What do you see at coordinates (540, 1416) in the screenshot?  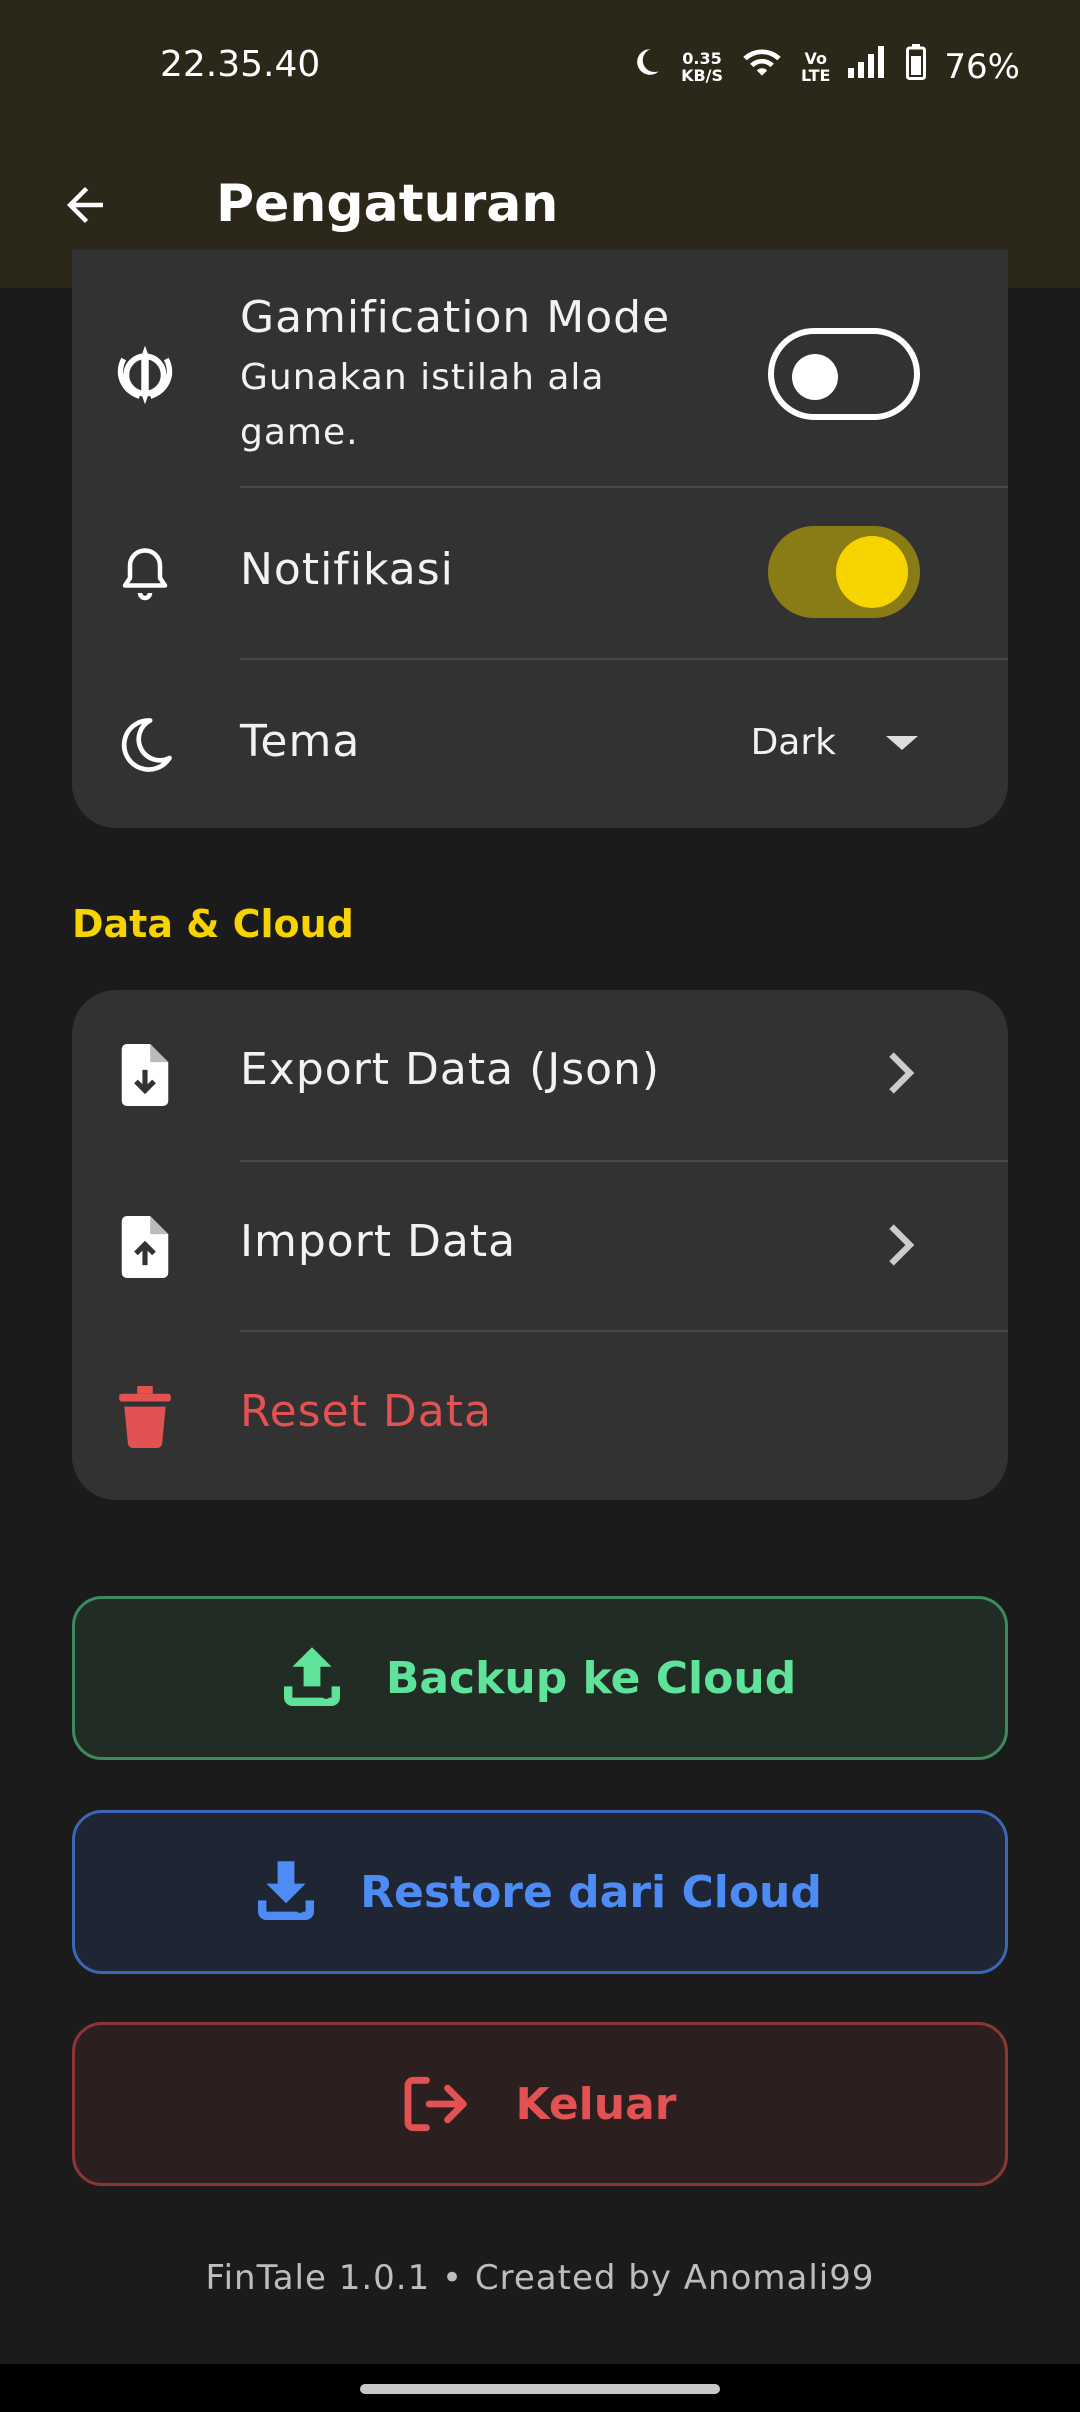 I see `reset-data-row: Reset Data` at bounding box center [540, 1416].